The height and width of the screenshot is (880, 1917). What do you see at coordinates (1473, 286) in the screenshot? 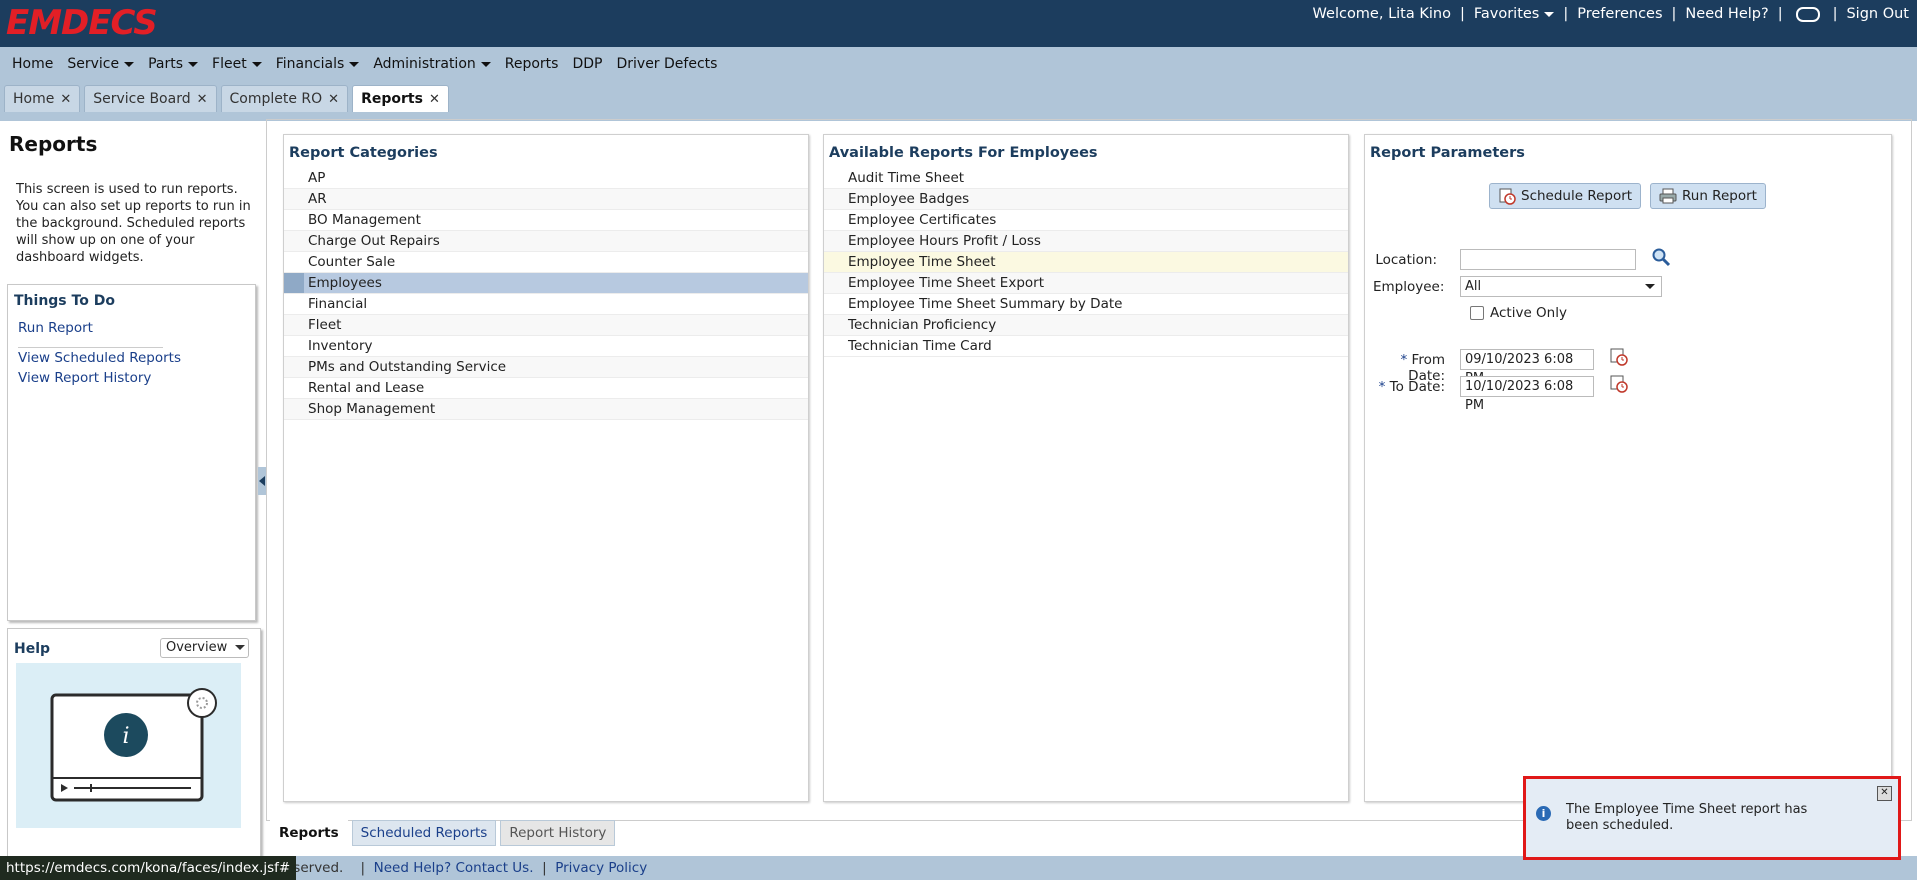
I see `employee-value: All` at bounding box center [1473, 286].